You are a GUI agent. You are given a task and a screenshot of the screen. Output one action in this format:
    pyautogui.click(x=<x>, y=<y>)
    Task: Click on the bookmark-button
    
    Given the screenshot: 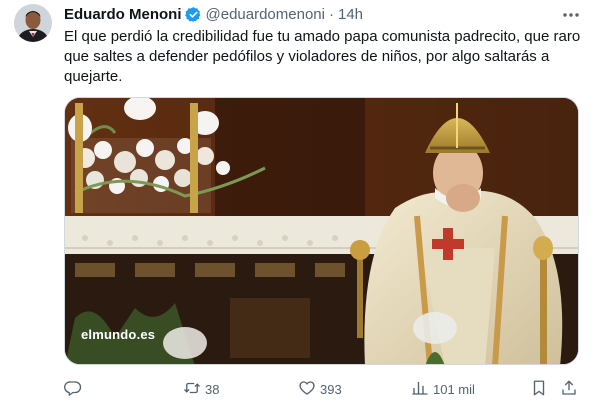 What is the action you would take?
    pyautogui.click(x=539, y=389)
    